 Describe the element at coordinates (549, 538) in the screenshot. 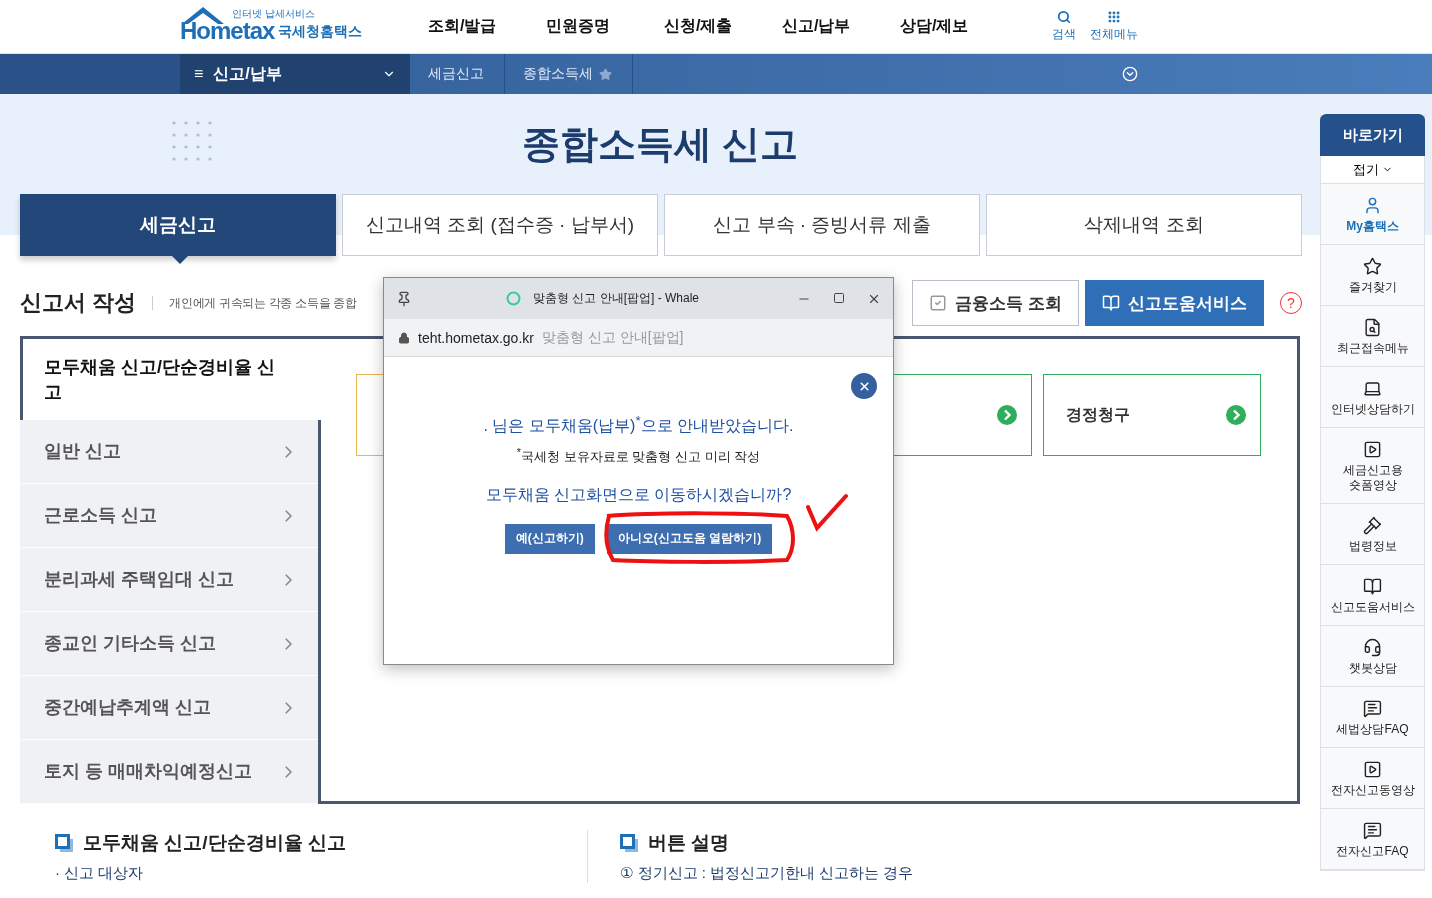

I see `popup-button: 예(신고하기)` at that location.